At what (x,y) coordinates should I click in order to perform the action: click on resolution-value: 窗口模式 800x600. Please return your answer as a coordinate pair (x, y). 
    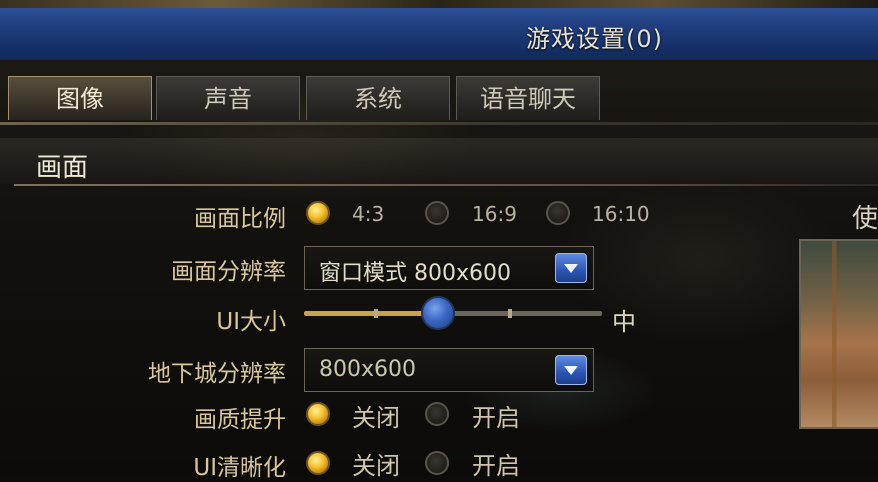
    Looking at the image, I should click on (415, 273).